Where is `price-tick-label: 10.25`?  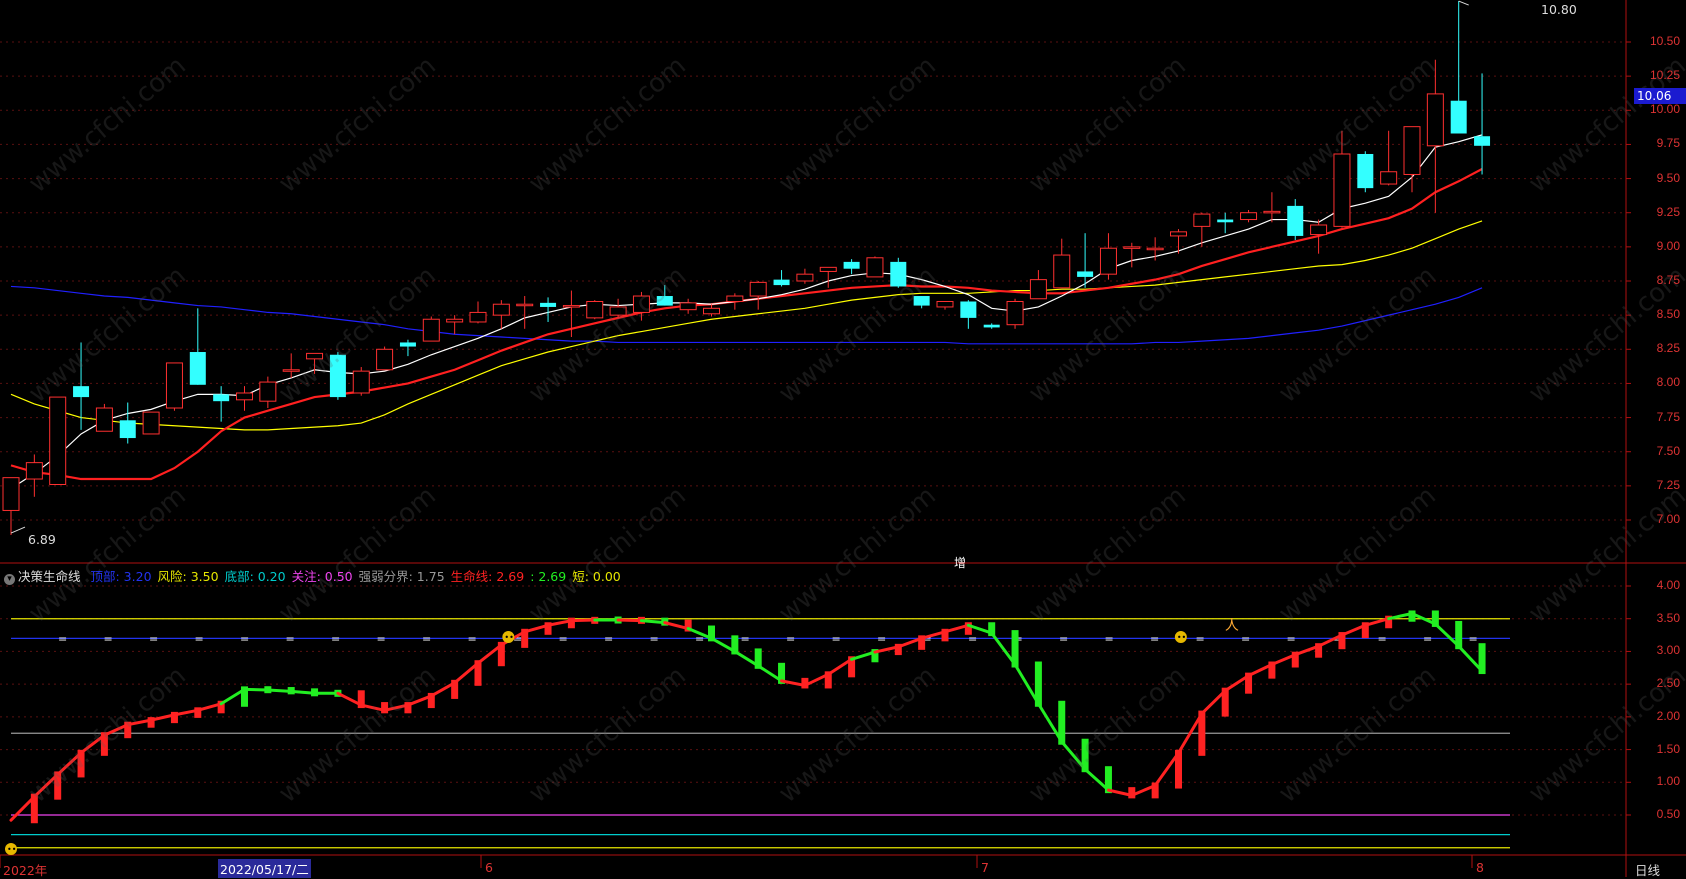 price-tick-label: 10.25 is located at coordinates (1664, 75).